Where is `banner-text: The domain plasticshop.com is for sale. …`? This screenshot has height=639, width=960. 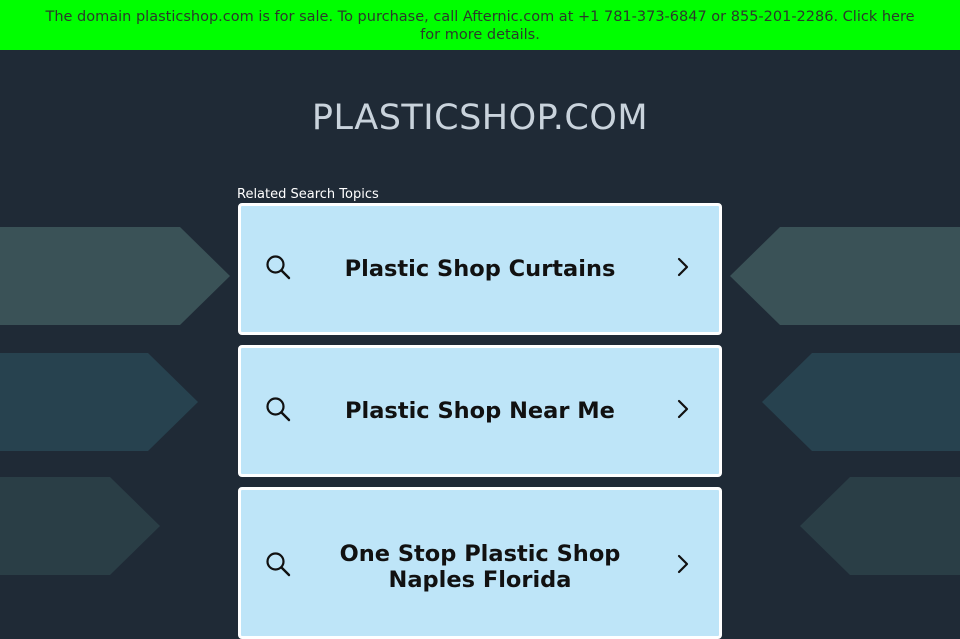
banner-text: The domain plasticshop.com is for sale. … is located at coordinates (480, 26).